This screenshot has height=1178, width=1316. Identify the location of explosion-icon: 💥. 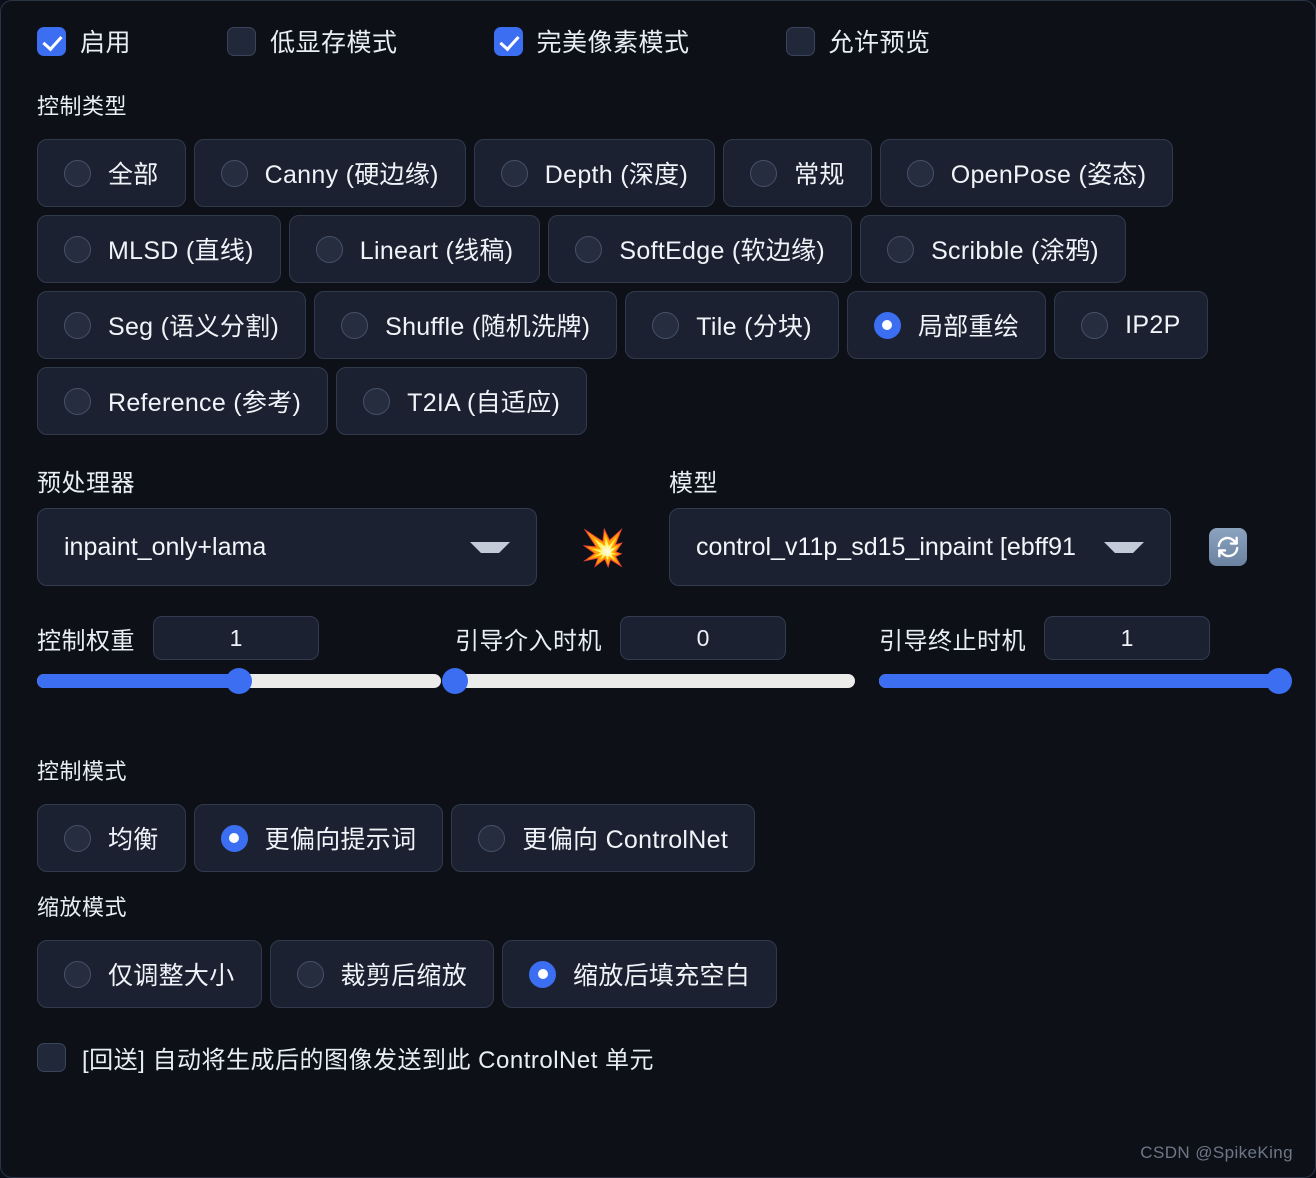
(603, 558).